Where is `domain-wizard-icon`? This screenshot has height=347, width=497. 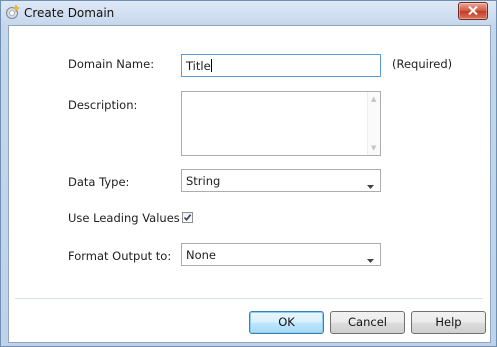
domain-wizard-icon is located at coordinates (13, 12).